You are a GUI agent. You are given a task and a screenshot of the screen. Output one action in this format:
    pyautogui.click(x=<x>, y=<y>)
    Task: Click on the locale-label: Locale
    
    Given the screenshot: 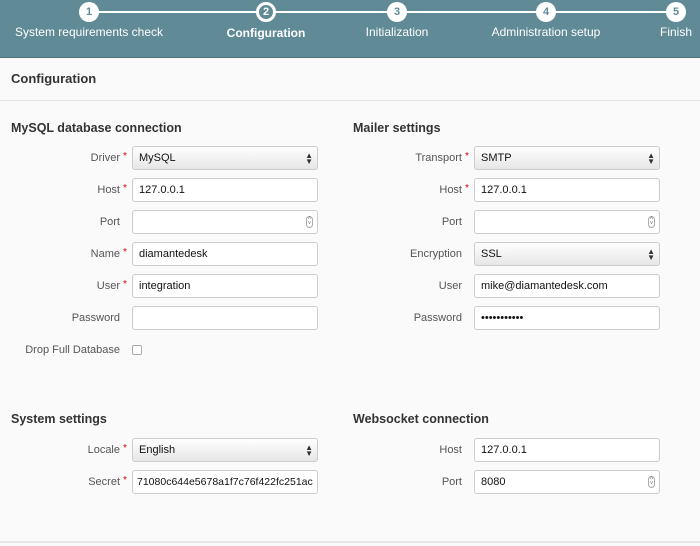 What is the action you would take?
    pyautogui.click(x=103, y=450)
    